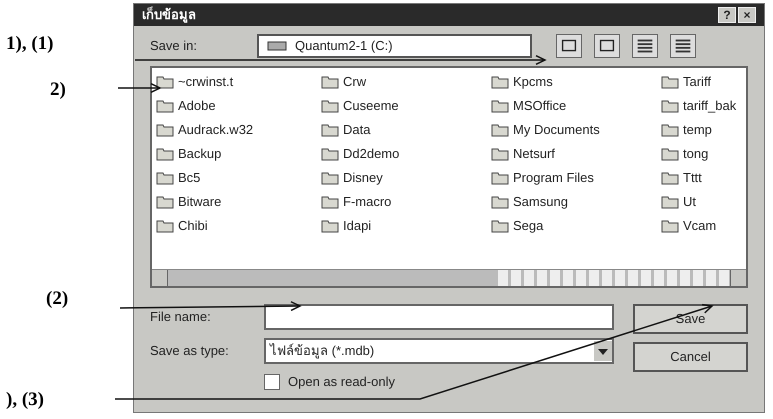 Image resolution: width=773 pixels, height=419 pixels. I want to click on file-type-dropdown: ไฟล์ข้อมูล (*.mdb), so click(439, 351).